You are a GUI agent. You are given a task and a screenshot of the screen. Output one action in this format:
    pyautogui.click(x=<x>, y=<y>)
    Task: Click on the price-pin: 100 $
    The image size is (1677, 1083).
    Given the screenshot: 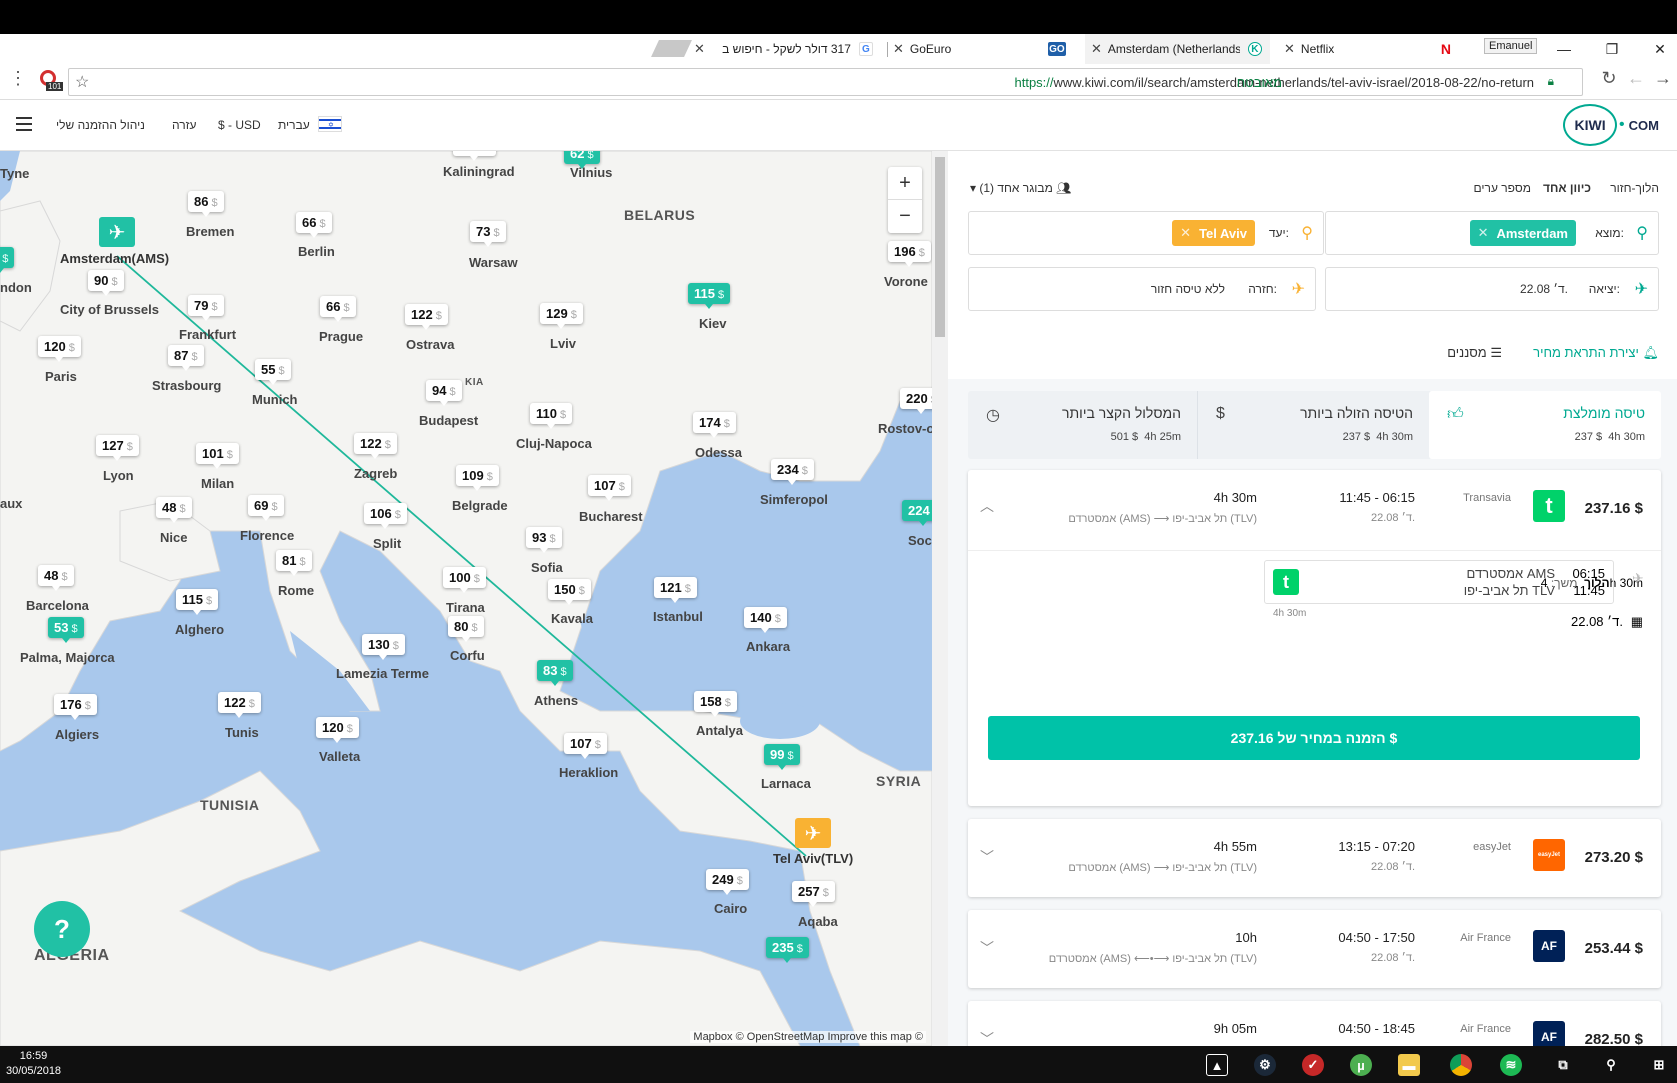 What is the action you would take?
    pyautogui.click(x=464, y=580)
    